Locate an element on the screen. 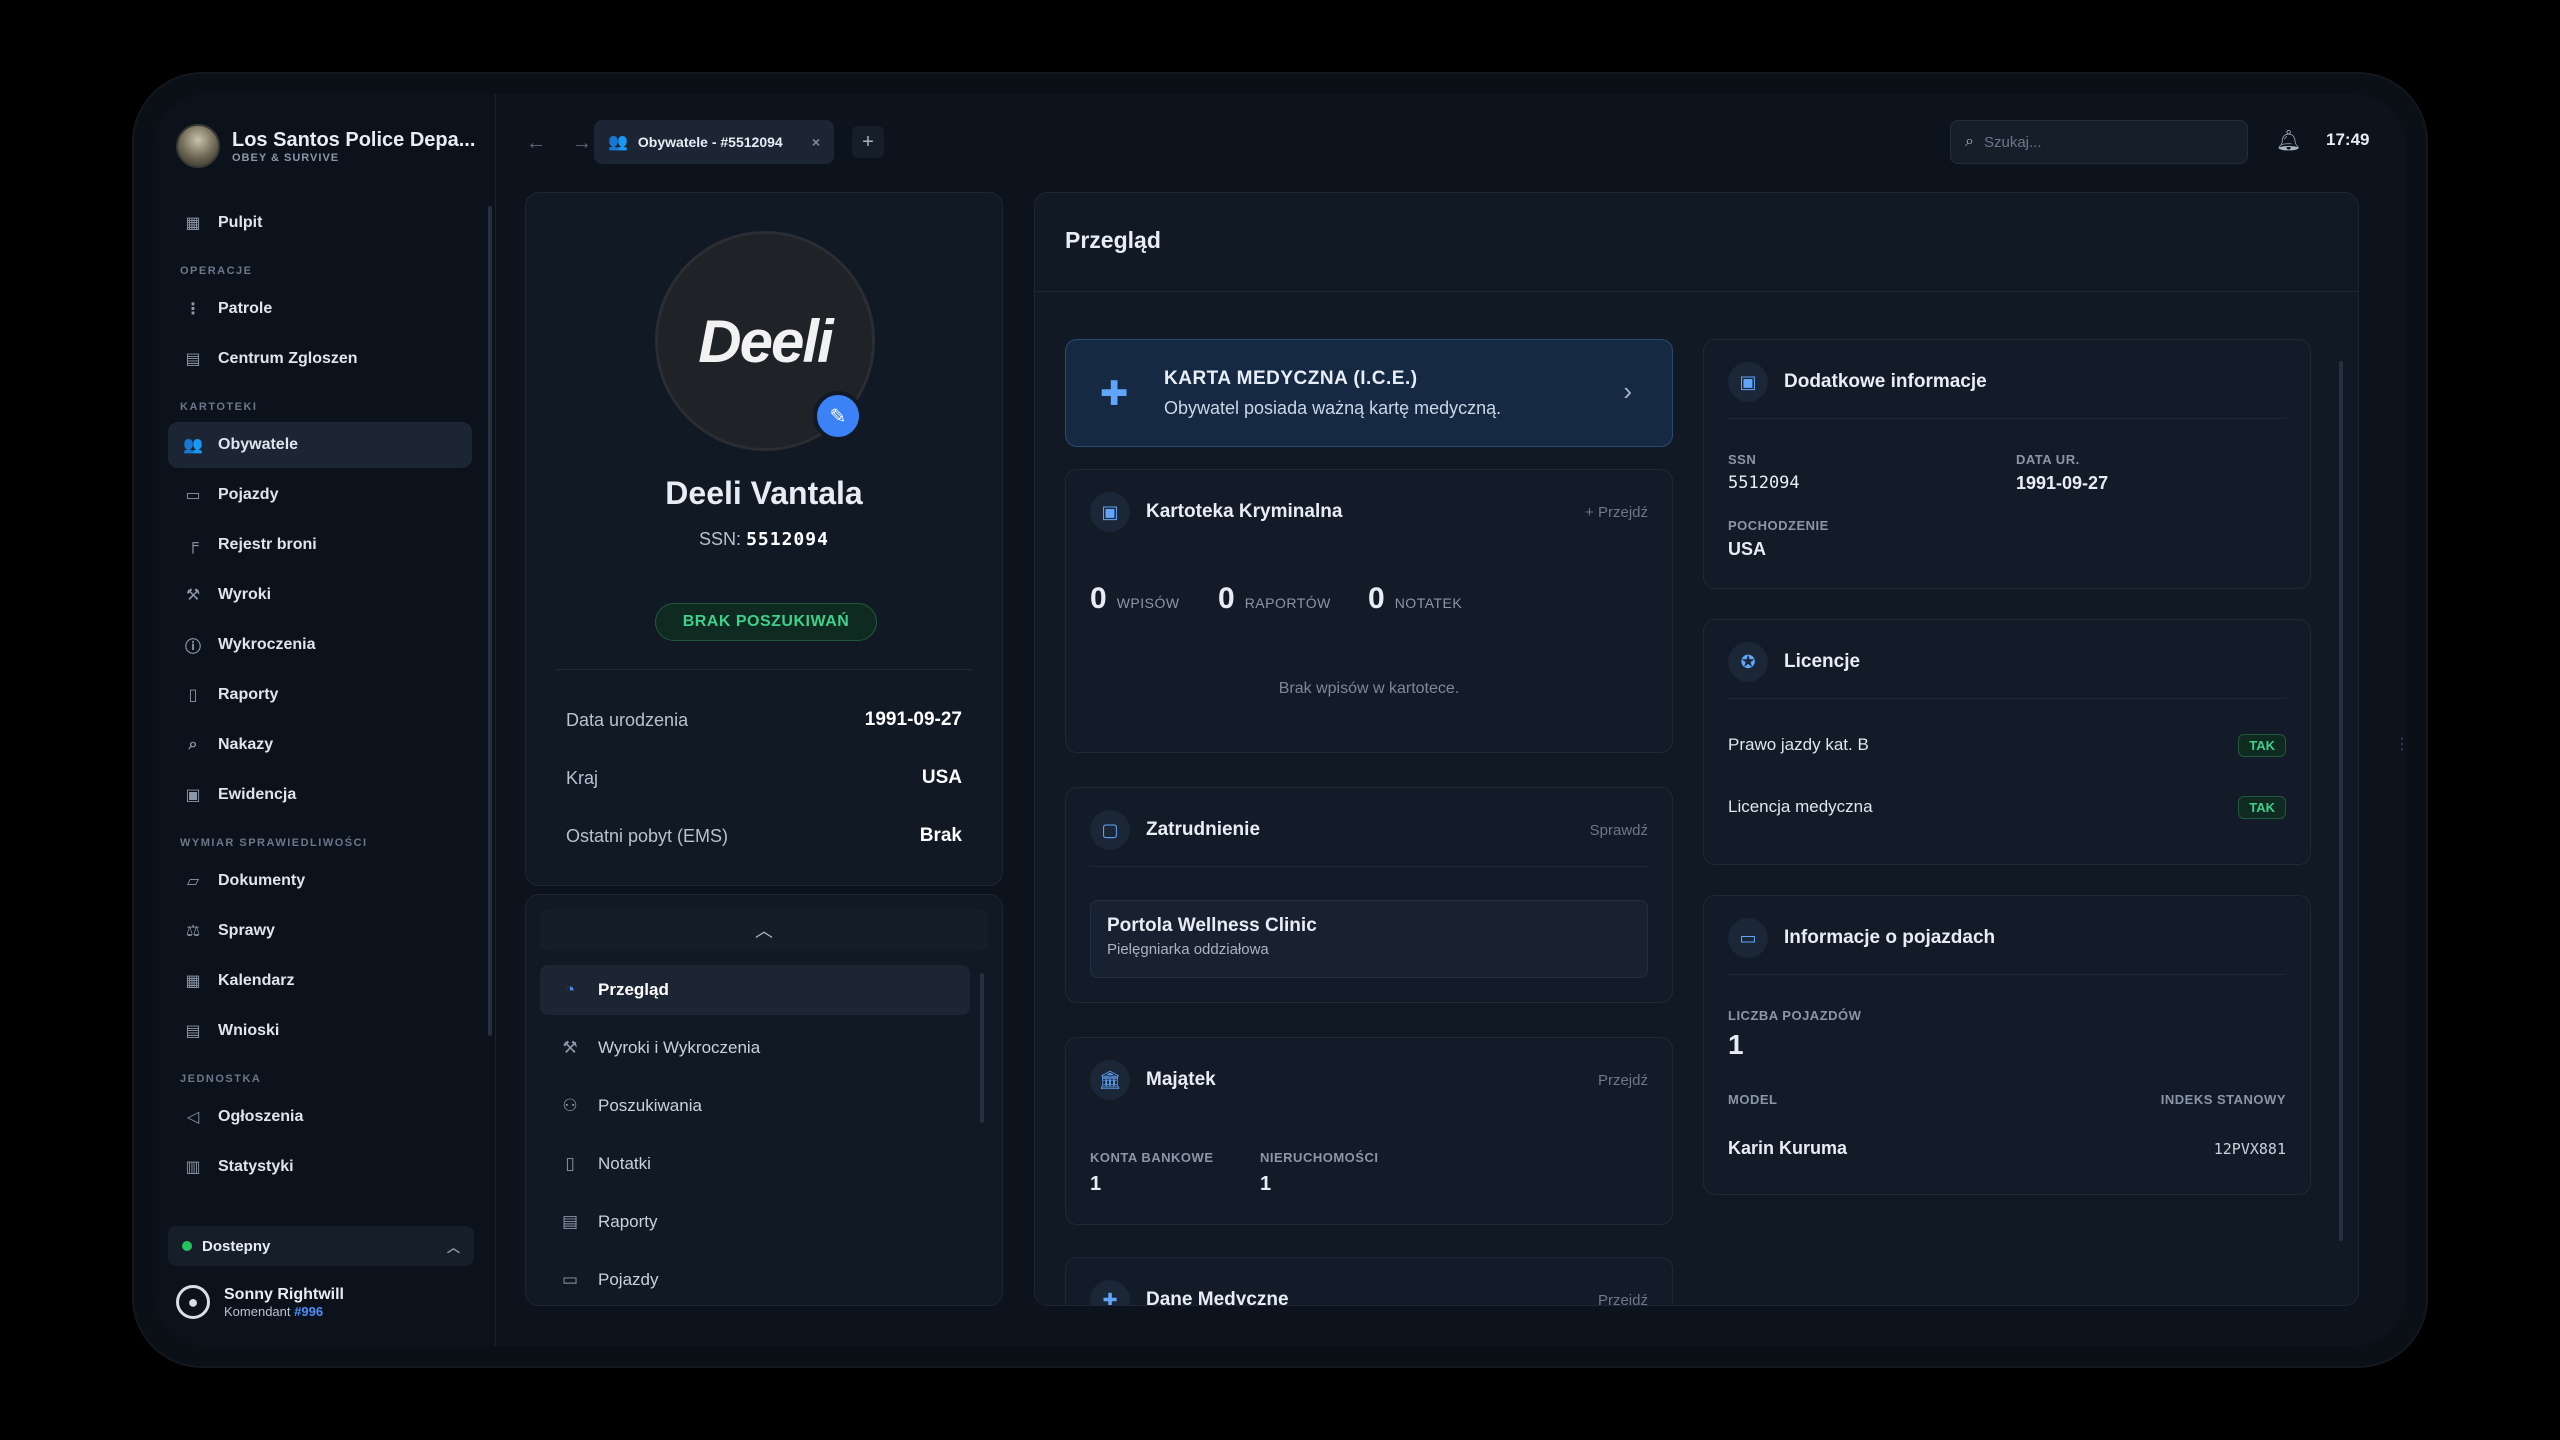  license-label: Licencja medyczna is located at coordinates (1800, 806).